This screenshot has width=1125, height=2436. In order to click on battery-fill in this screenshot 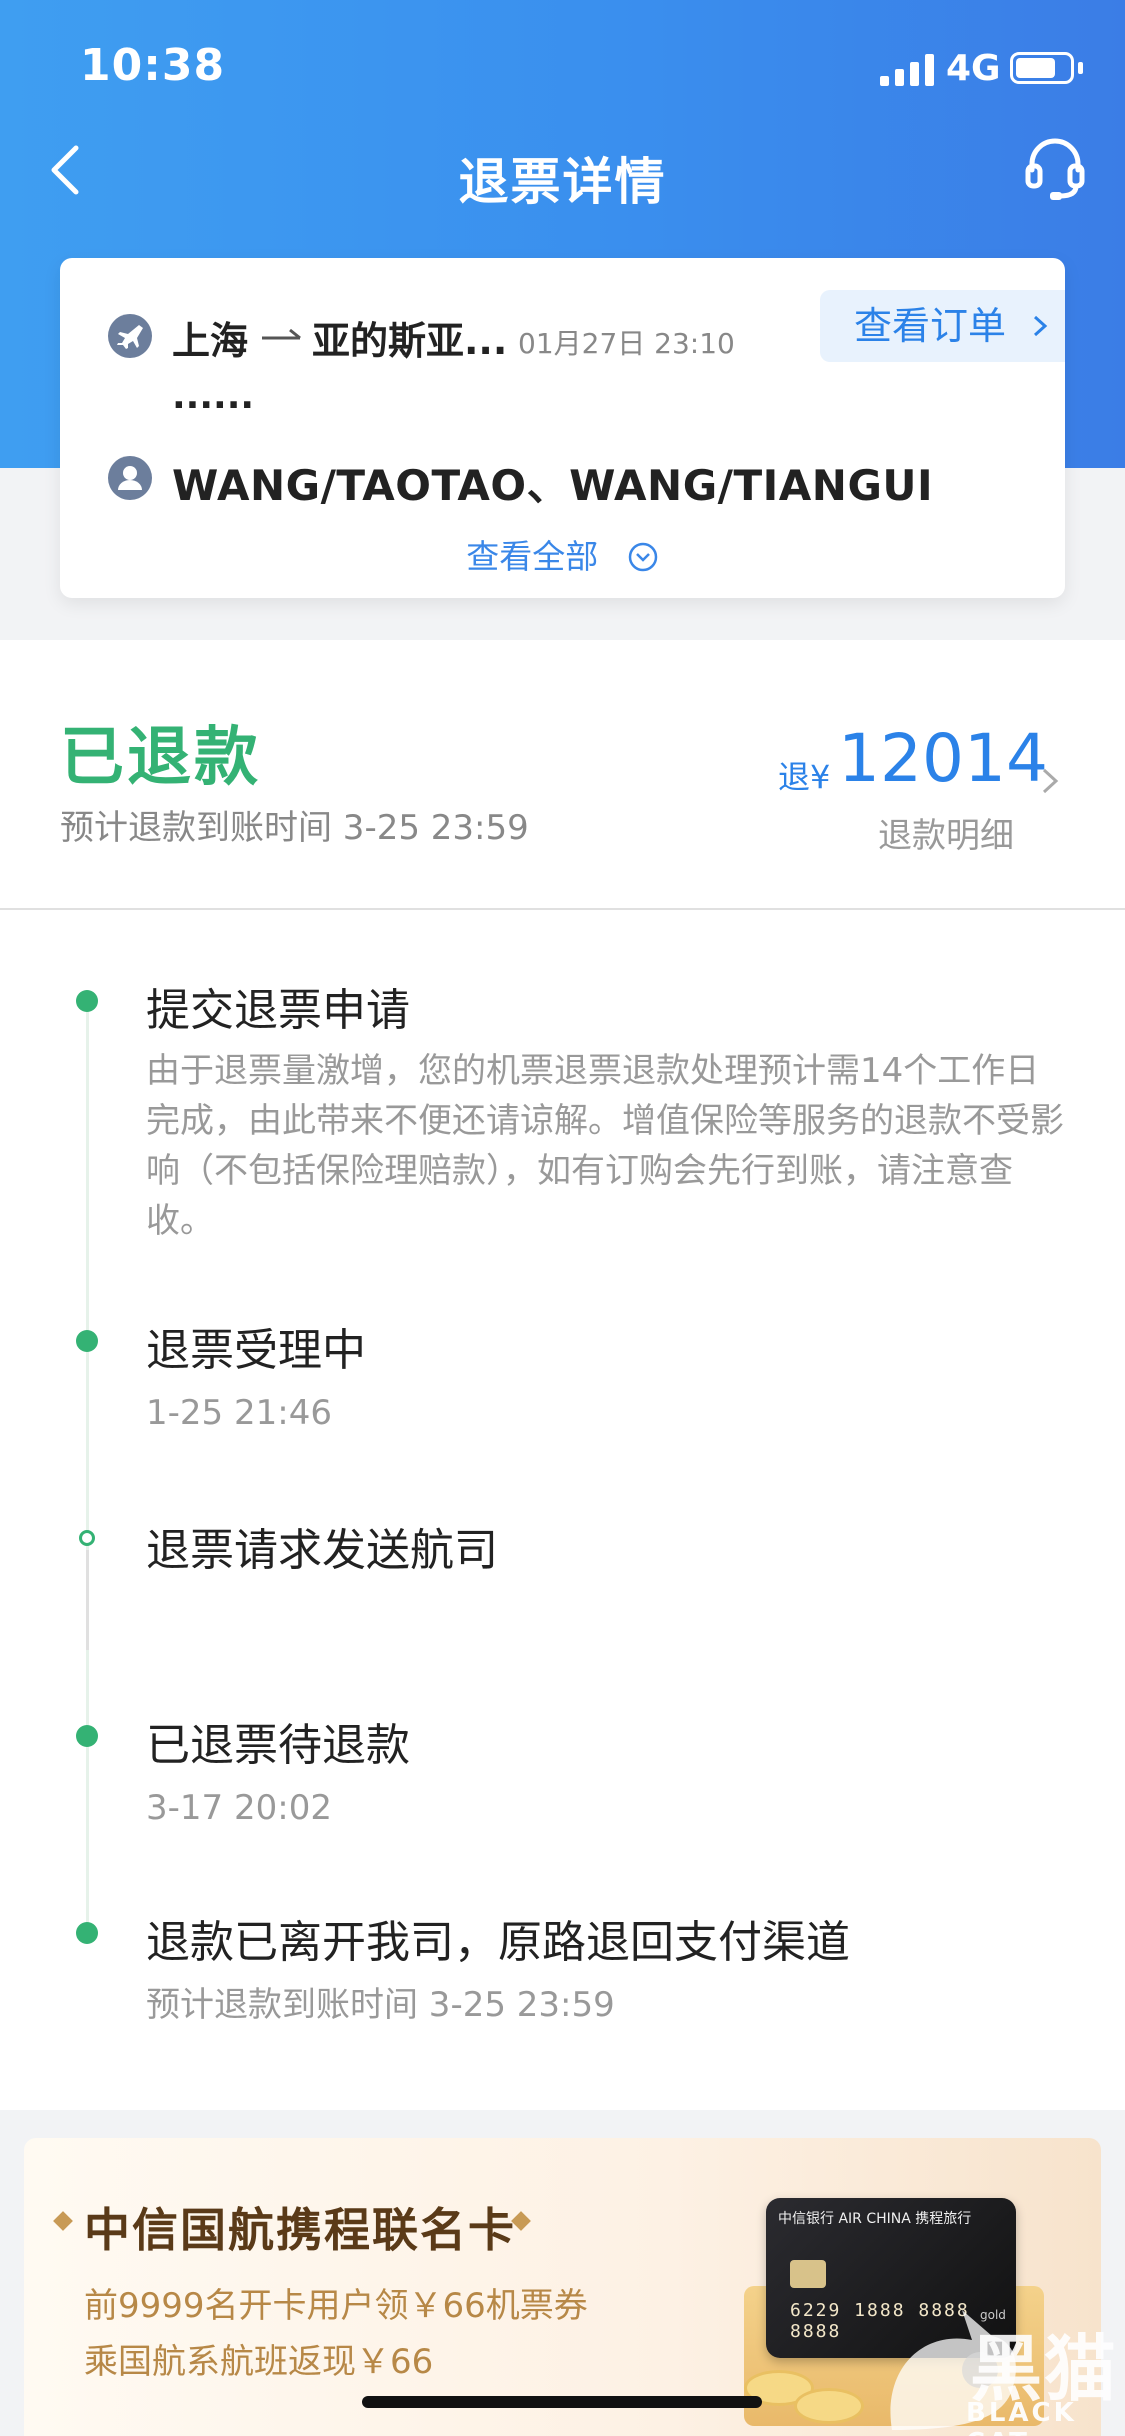, I will do `click(1035, 68)`.